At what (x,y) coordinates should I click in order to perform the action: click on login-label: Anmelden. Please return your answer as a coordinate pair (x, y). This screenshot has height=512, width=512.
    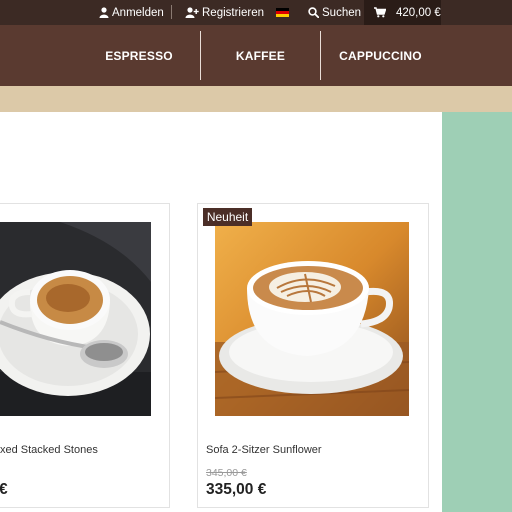
    Looking at the image, I should click on (138, 12).